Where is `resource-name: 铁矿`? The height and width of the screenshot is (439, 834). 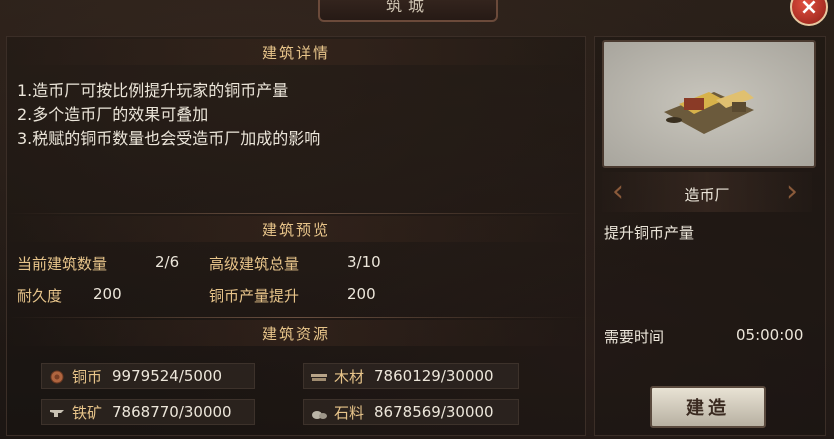 resource-name: 铁矿 is located at coordinates (87, 412).